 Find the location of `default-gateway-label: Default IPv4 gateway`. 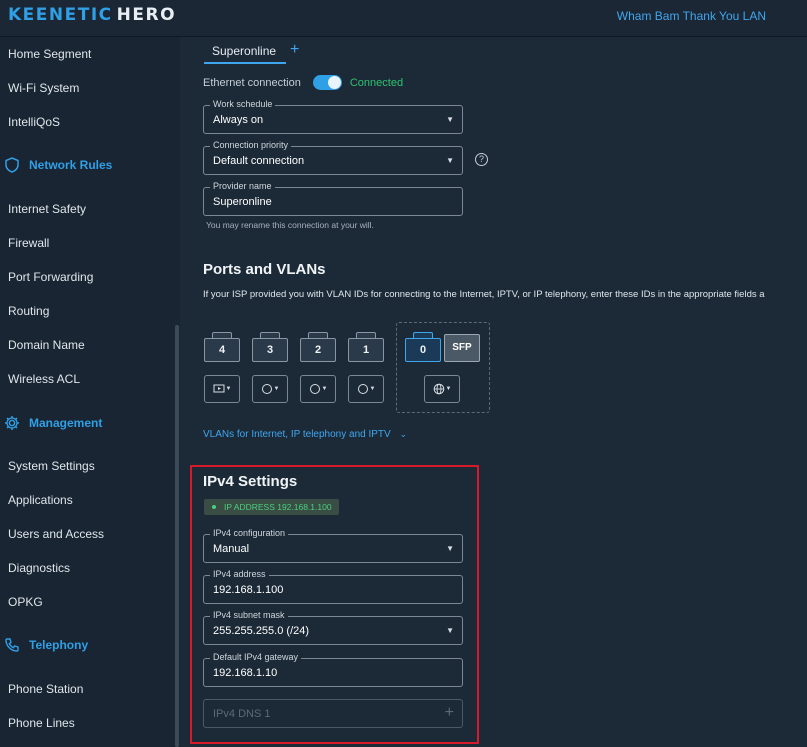

default-gateway-label: Default IPv4 gateway is located at coordinates (256, 657).